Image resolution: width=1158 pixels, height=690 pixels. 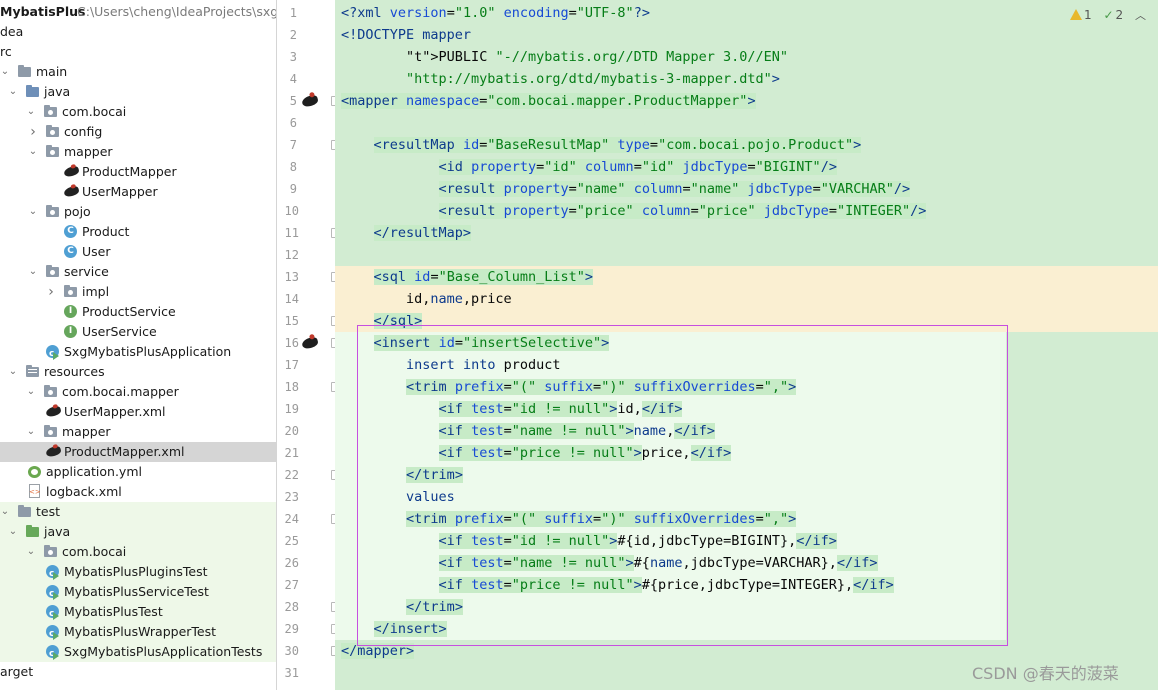 I want to click on tree-item: UserMapper, so click(x=138, y=192).